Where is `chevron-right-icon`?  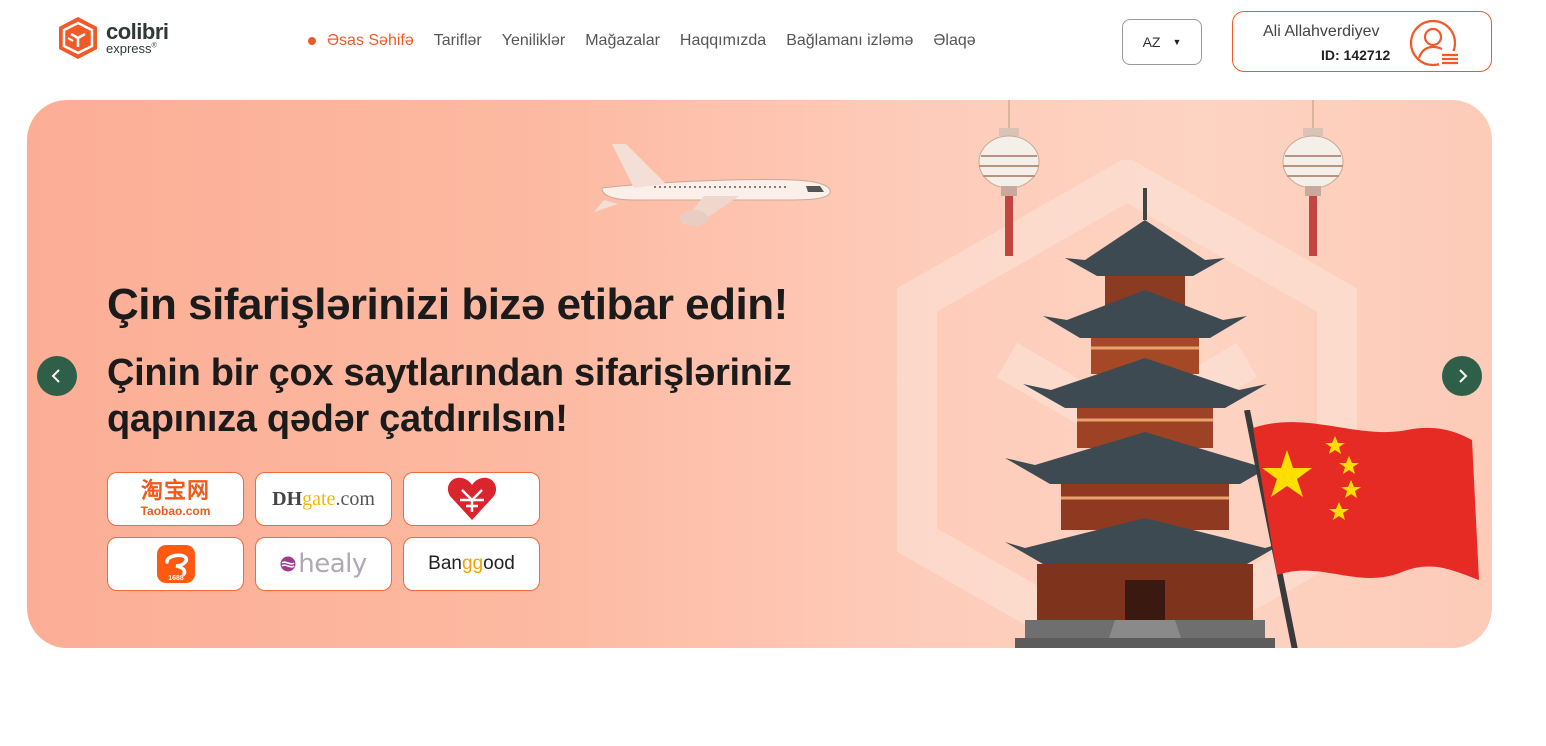
chevron-right-icon is located at coordinates (1463, 376).